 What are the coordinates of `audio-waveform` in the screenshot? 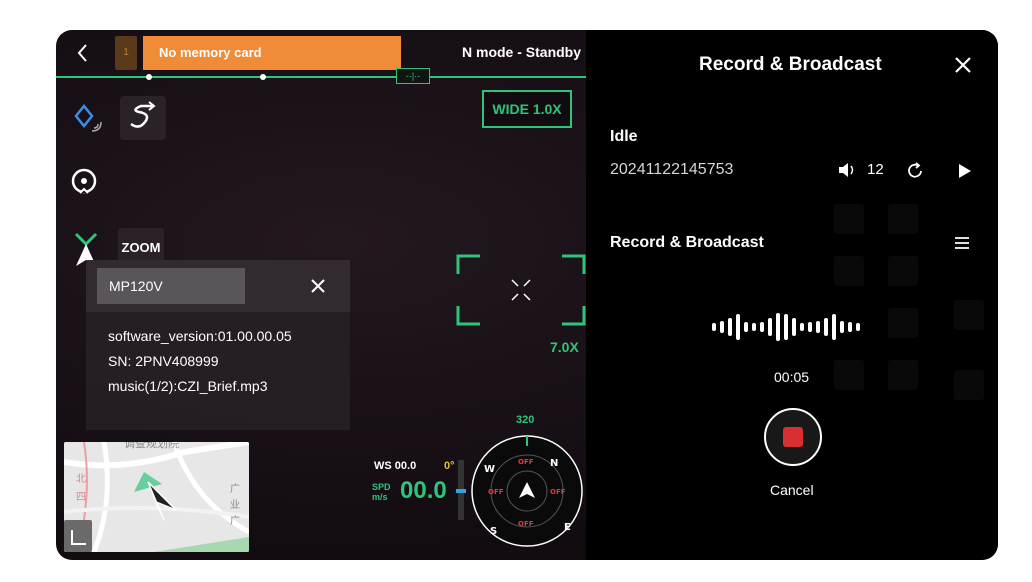 It's located at (794, 327).